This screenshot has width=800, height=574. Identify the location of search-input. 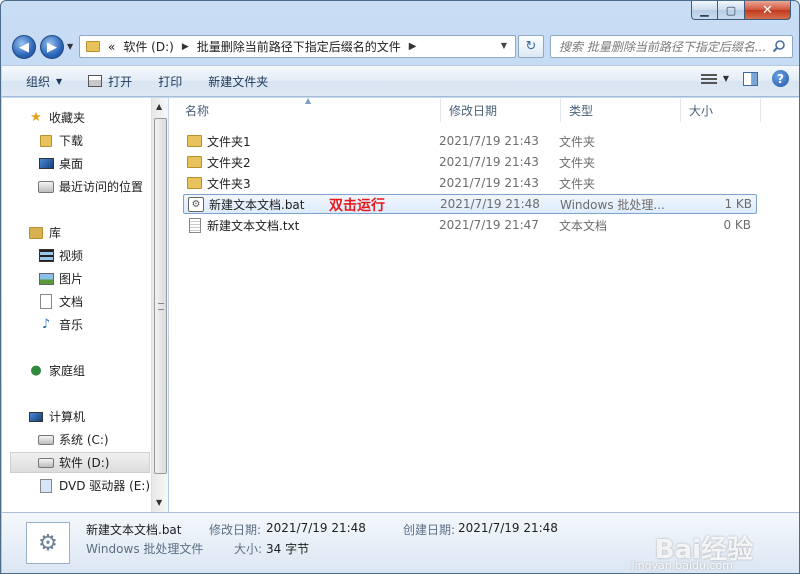
(658, 46).